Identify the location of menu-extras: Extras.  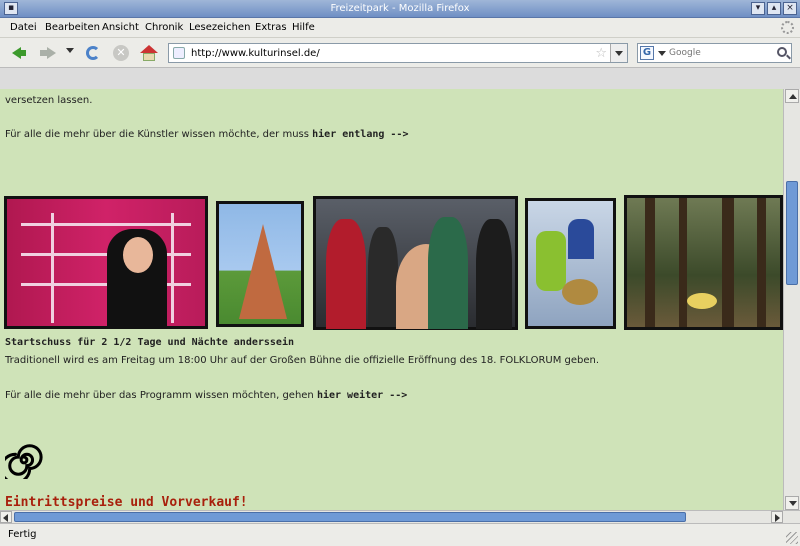
(271, 27).